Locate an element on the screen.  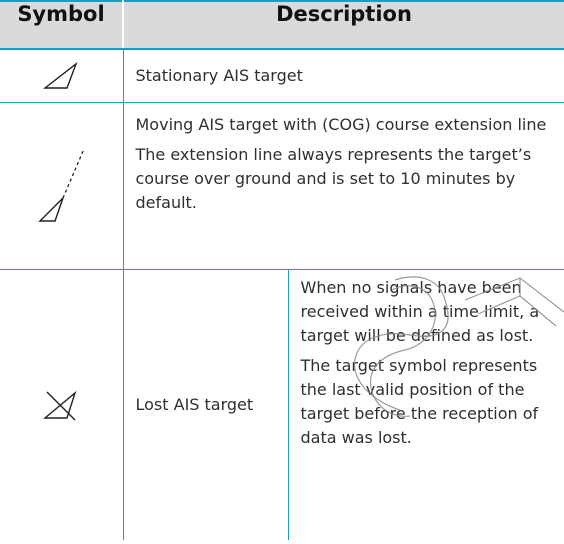
lost-target-label-cell: Lost AIS target is located at coordinates (206, 404).